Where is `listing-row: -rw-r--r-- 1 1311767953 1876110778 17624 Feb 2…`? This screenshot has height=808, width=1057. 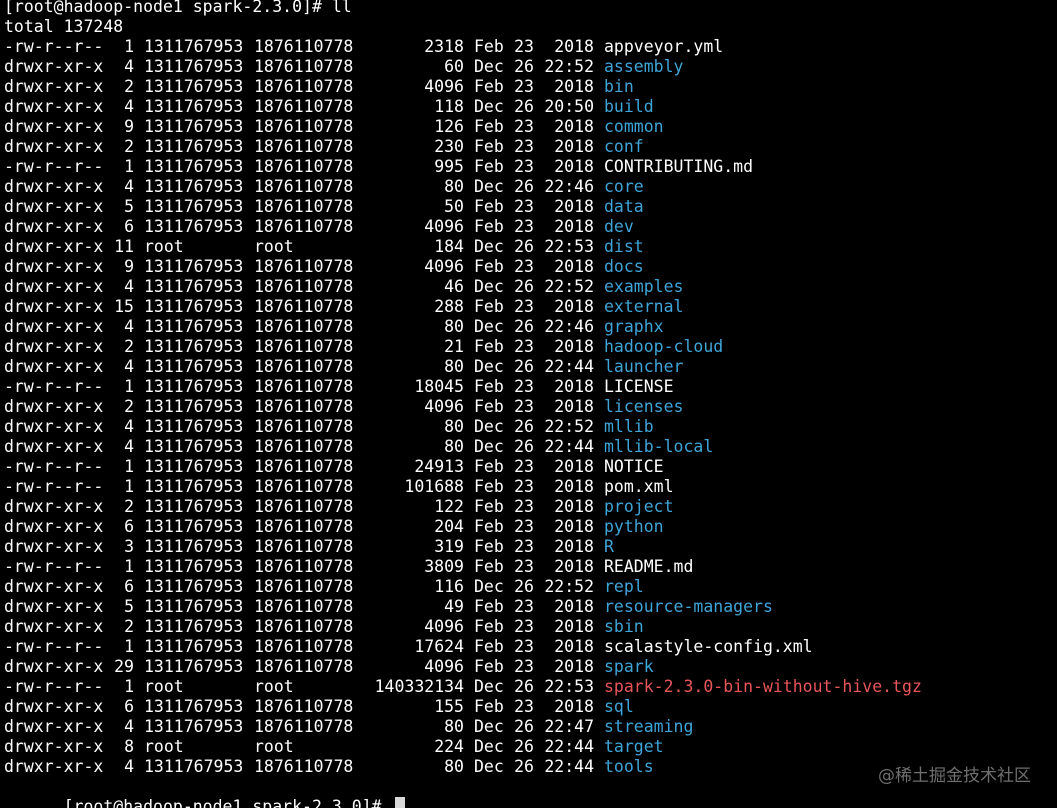 listing-row: -rw-r--r-- 1 1311767953 1876110778 17624 Feb 2… is located at coordinates (463, 647).